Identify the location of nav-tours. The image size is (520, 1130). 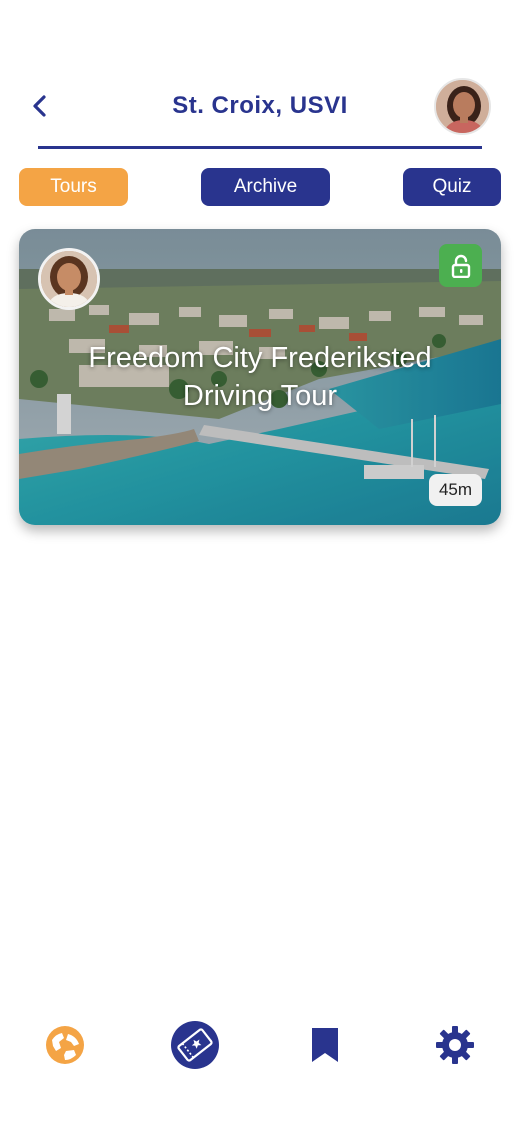
(195, 1045).